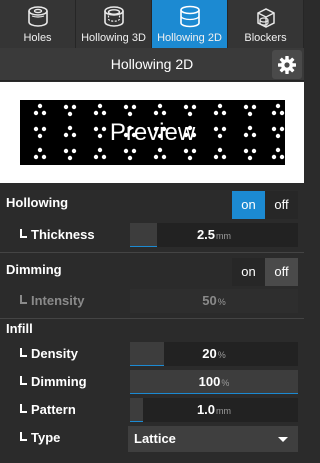 Image resolution: width=320 pixels, height=463 pixels. I want to click on tab-hollowing-2d-label: Hollowing 2D, so click(189, 38).